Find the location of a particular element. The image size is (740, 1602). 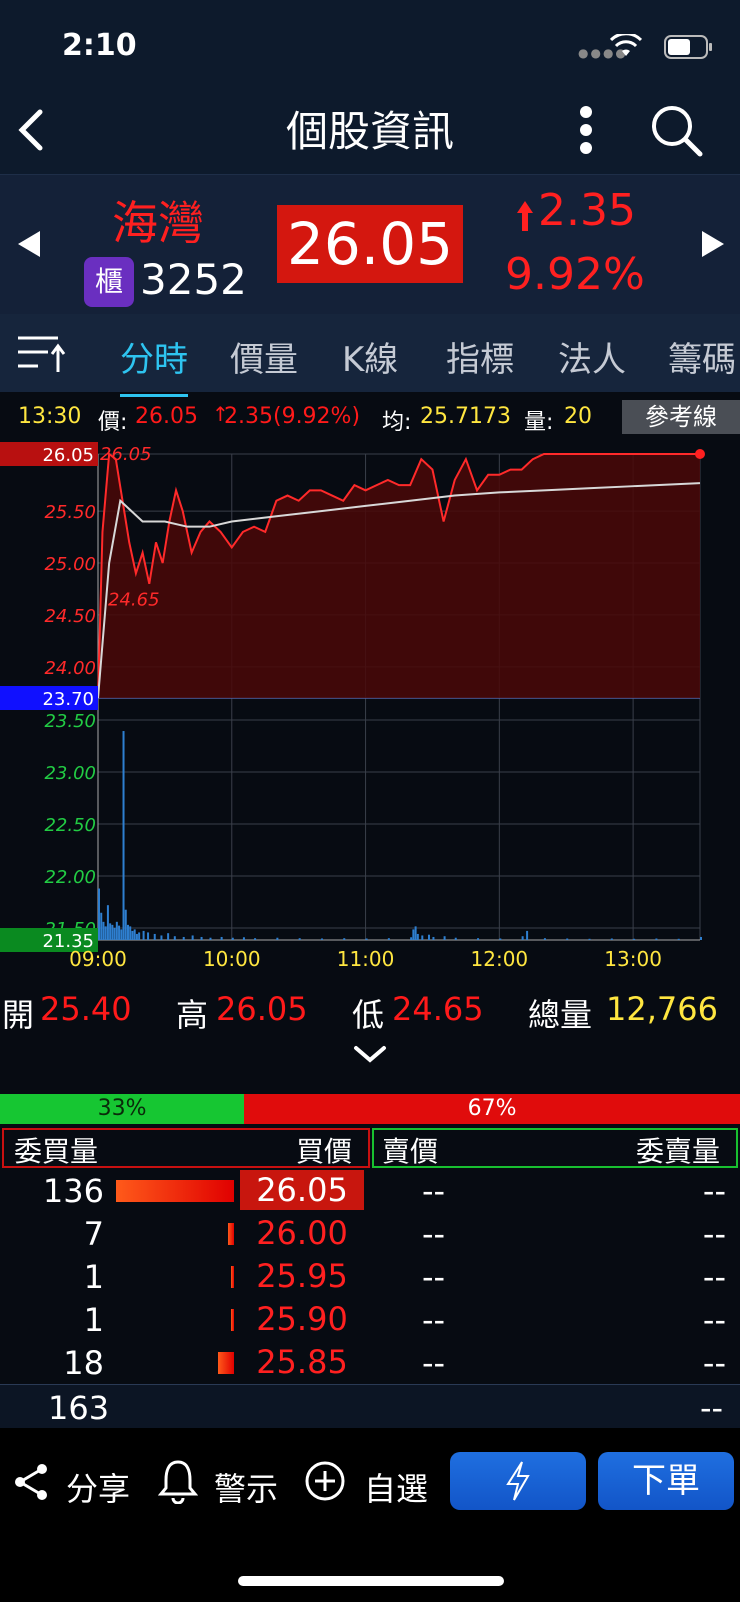

info-vol: 20 is located at coordinates (578, 416).